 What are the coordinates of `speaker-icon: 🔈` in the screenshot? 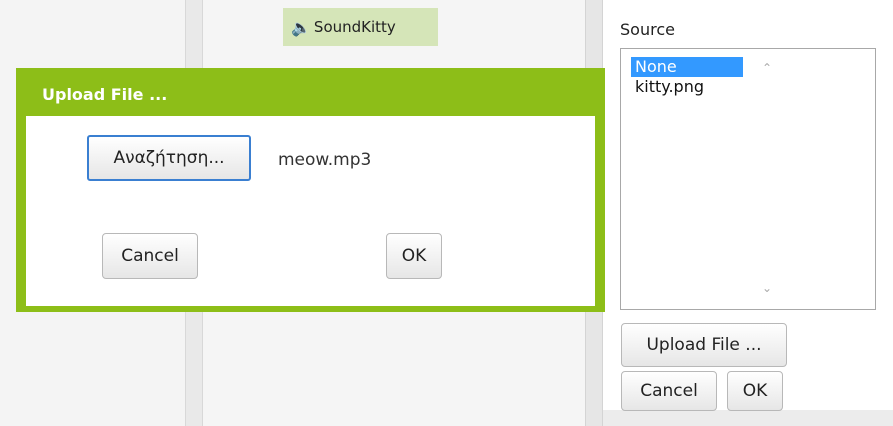 It's located at (301, 27).